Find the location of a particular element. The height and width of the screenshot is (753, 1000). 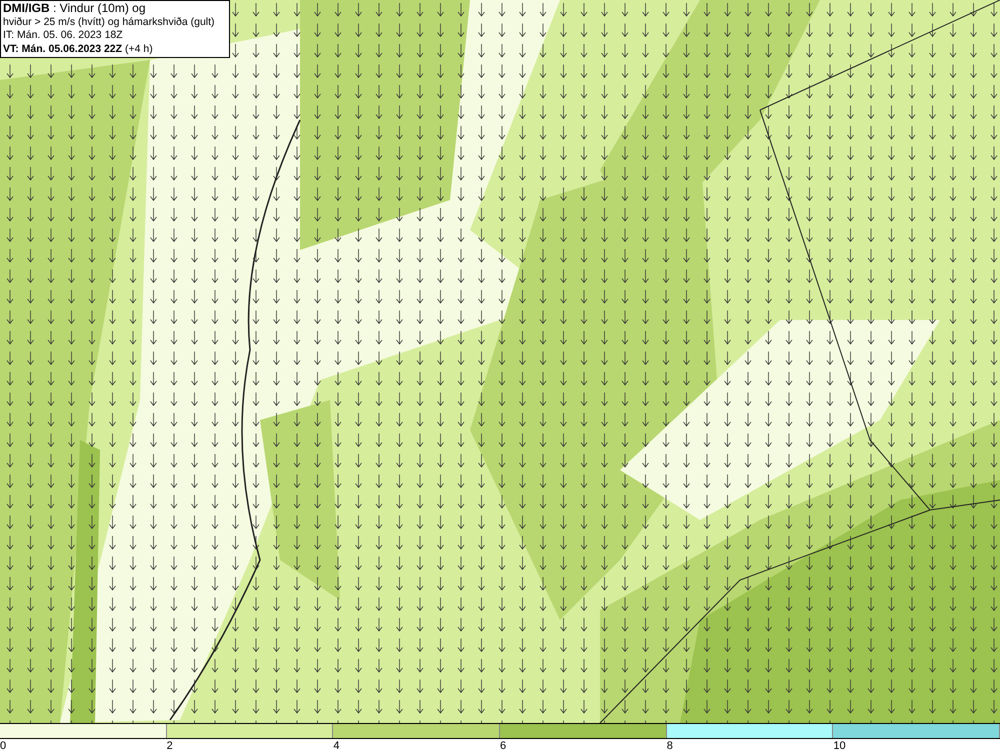

caption-text: hviður > 25 m/s (hvítt) og hámarkshviða (gult) is located at coordinates (109, 22).